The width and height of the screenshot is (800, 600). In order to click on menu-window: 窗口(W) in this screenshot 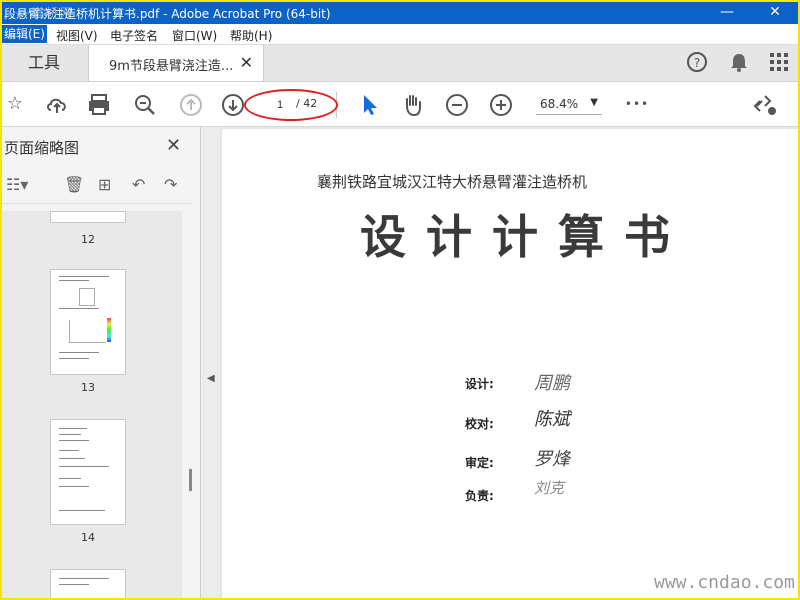, I will do `click(194, 35)`.